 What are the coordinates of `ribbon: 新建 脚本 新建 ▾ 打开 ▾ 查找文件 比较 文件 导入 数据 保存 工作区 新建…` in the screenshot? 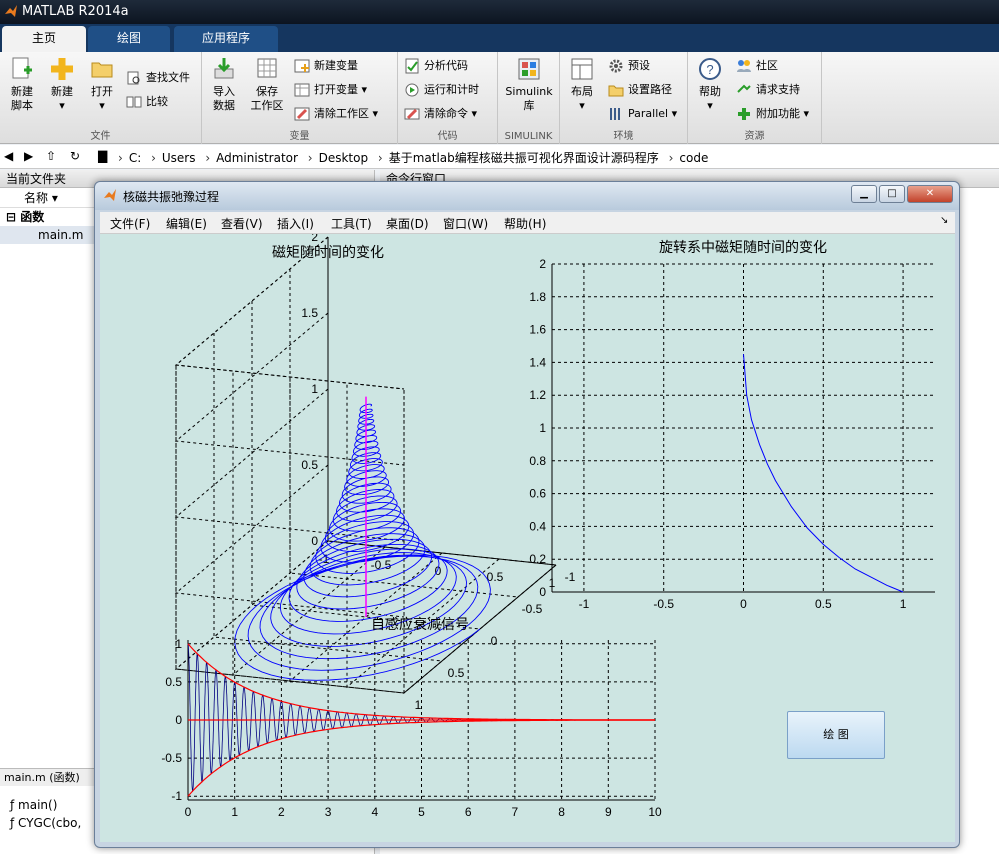 It's located at (499, 98).